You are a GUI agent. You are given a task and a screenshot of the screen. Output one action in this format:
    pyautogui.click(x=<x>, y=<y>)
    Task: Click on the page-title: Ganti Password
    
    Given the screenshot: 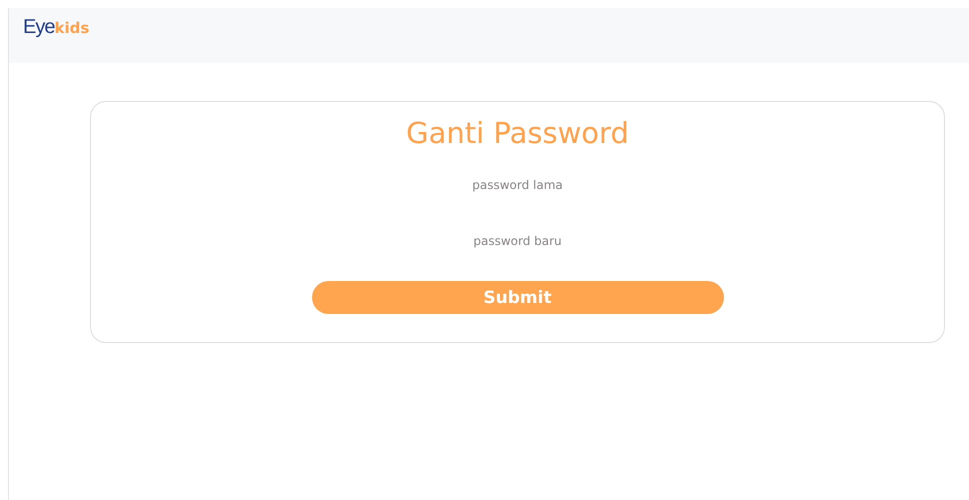 What is the action you would take?
    pyautogui.click(x=517, y=133)
    